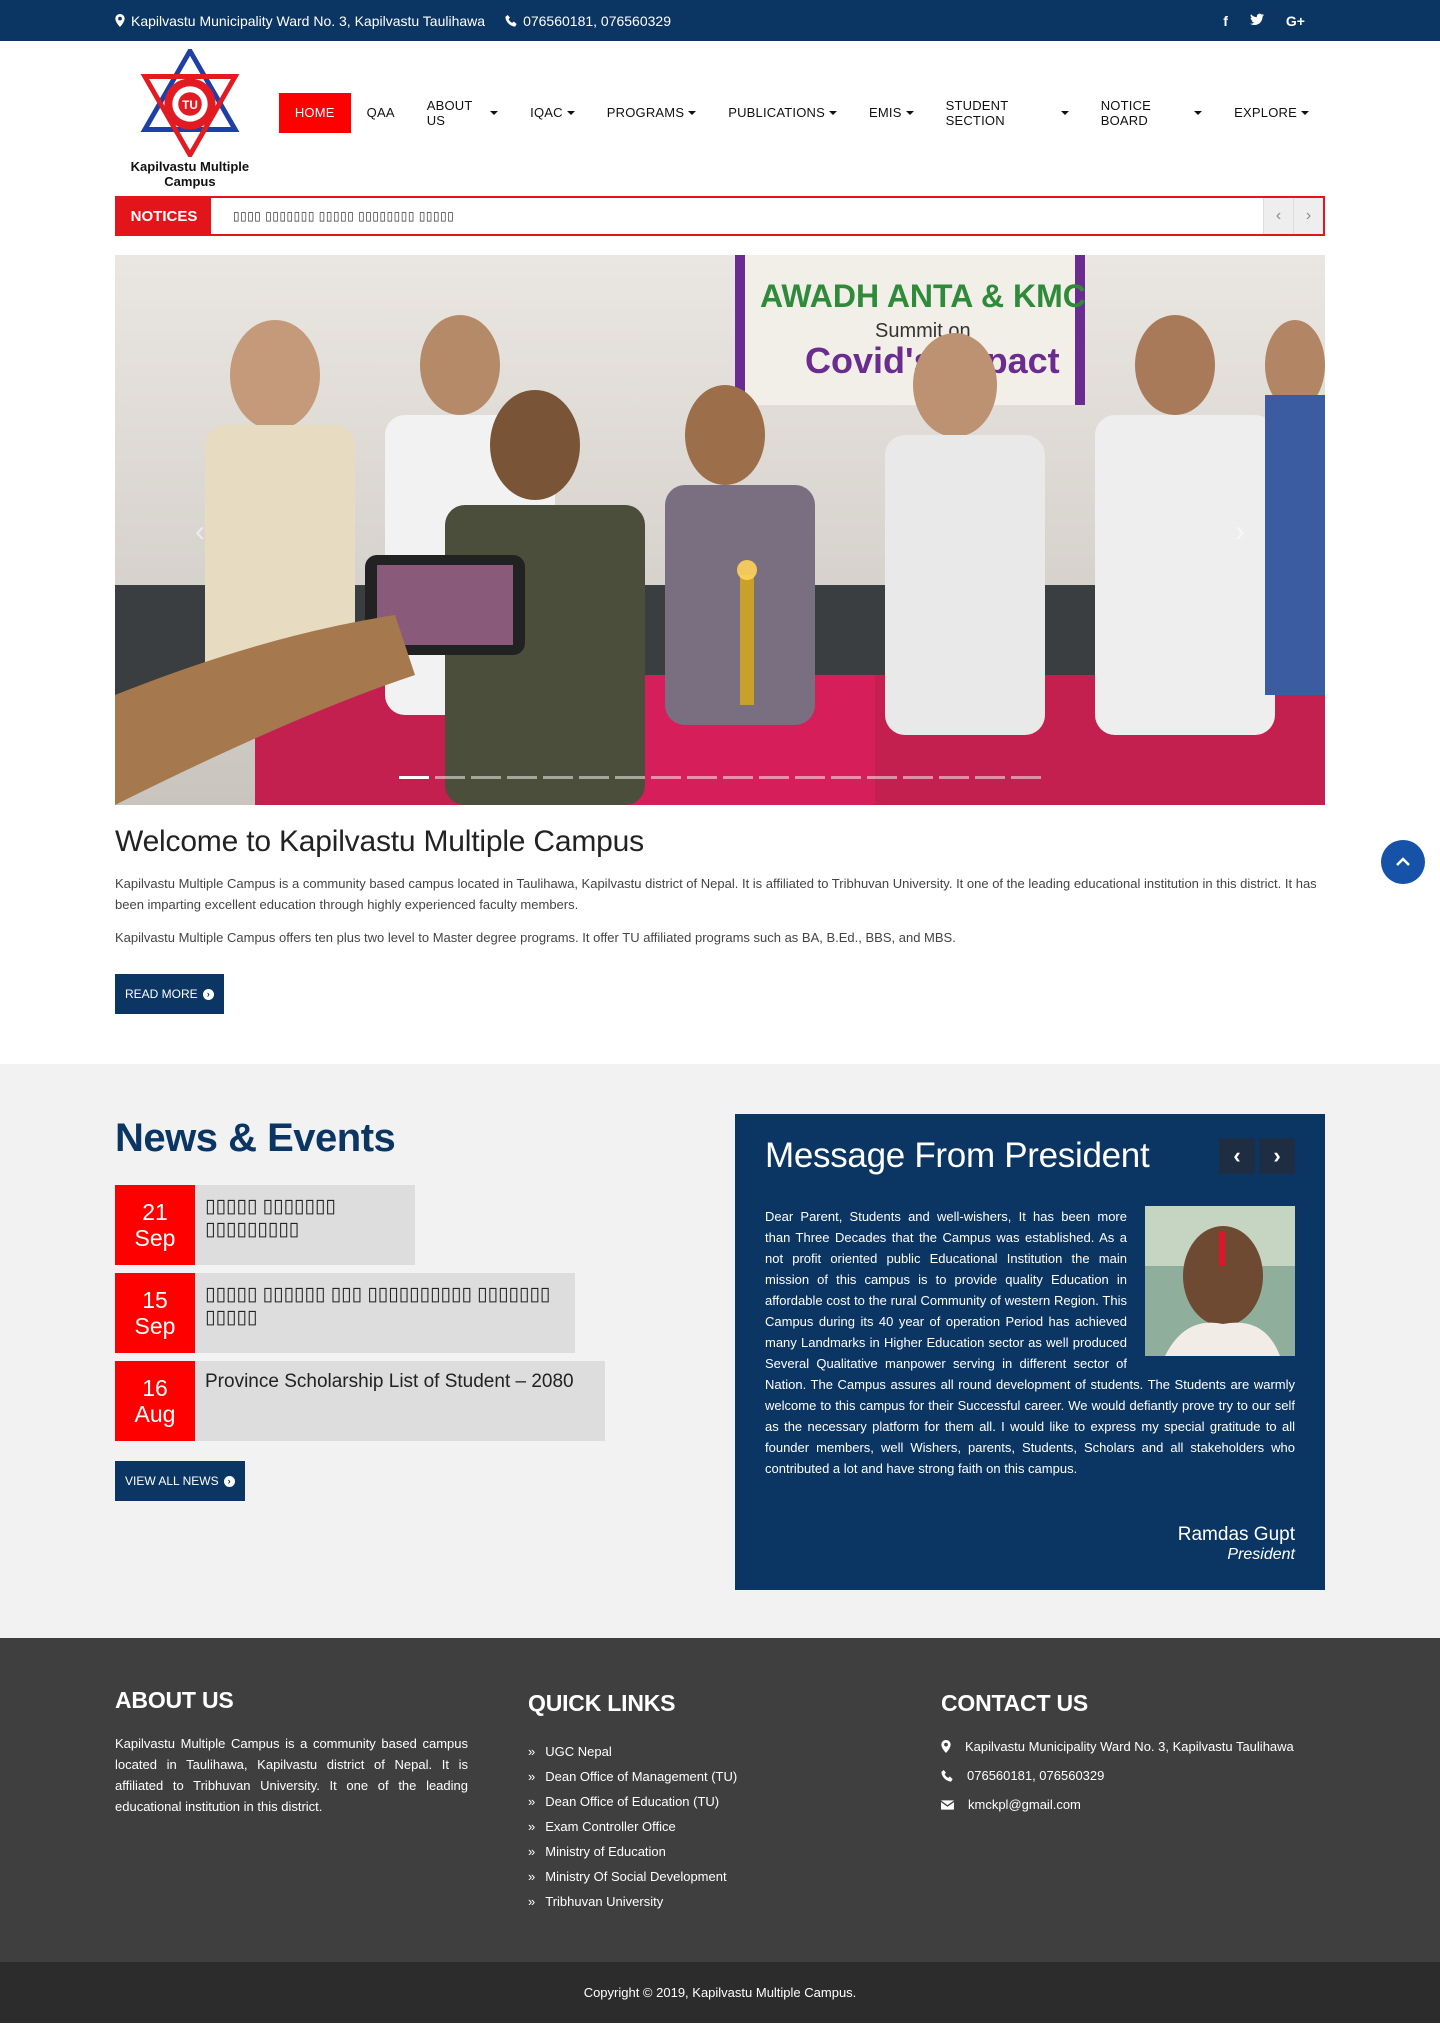 The image size is (1440, 2035). What do you see at coordinates (1220, 1281) in the screenshot?
I see `president-photo` at bounding box center [1220, 1281].